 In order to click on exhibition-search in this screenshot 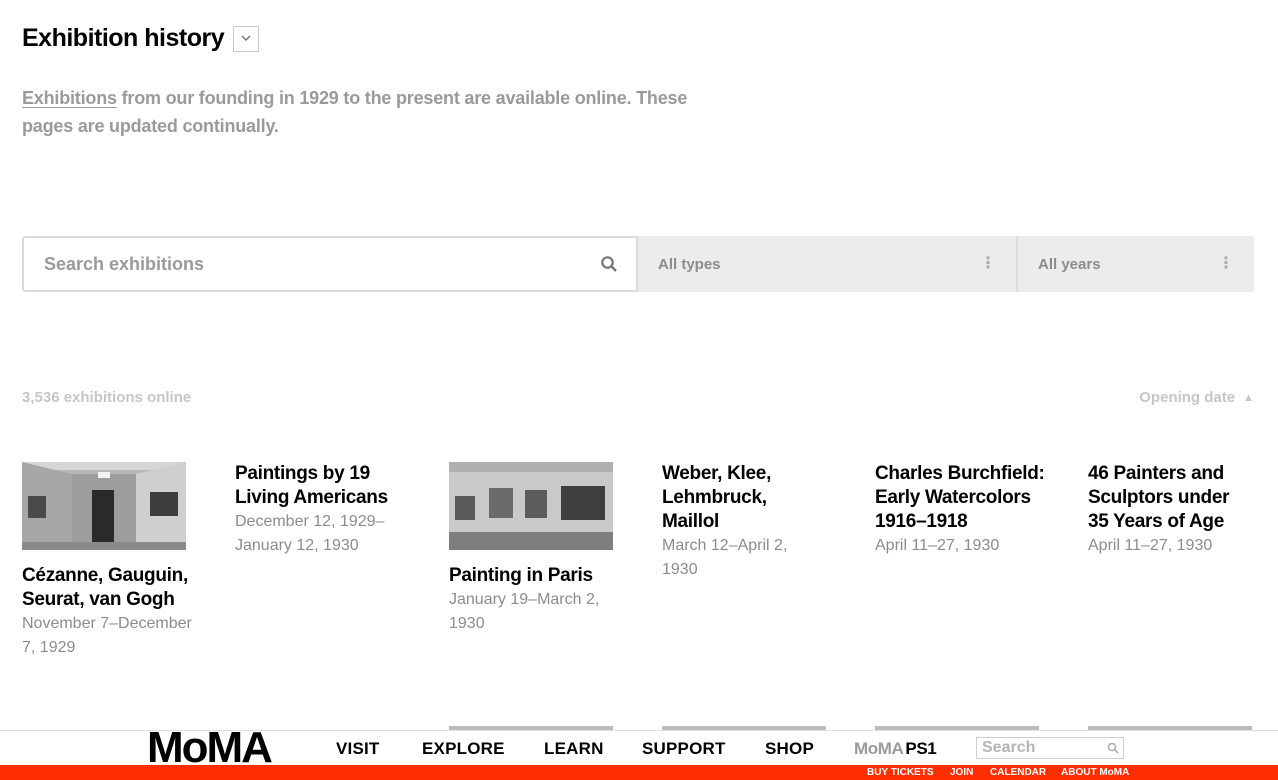, I will do `click(330, 264)`.